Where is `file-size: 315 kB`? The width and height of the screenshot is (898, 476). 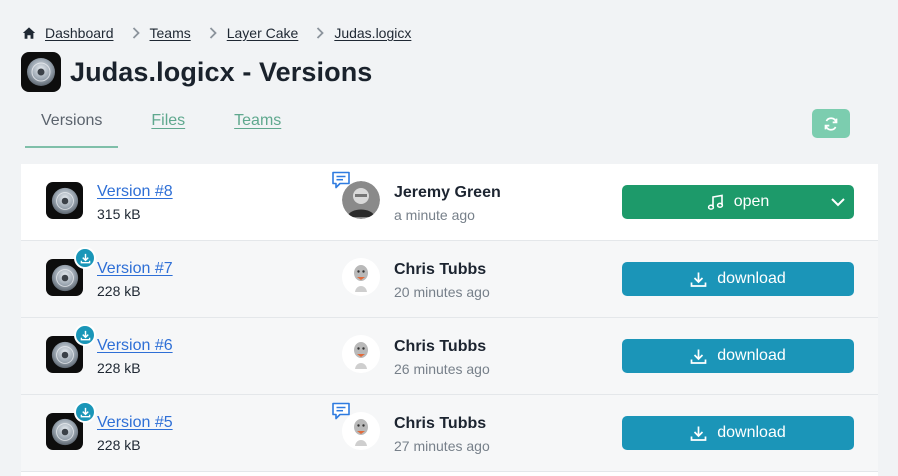 file-size: 315 kB is located at coordinates (119, 214).